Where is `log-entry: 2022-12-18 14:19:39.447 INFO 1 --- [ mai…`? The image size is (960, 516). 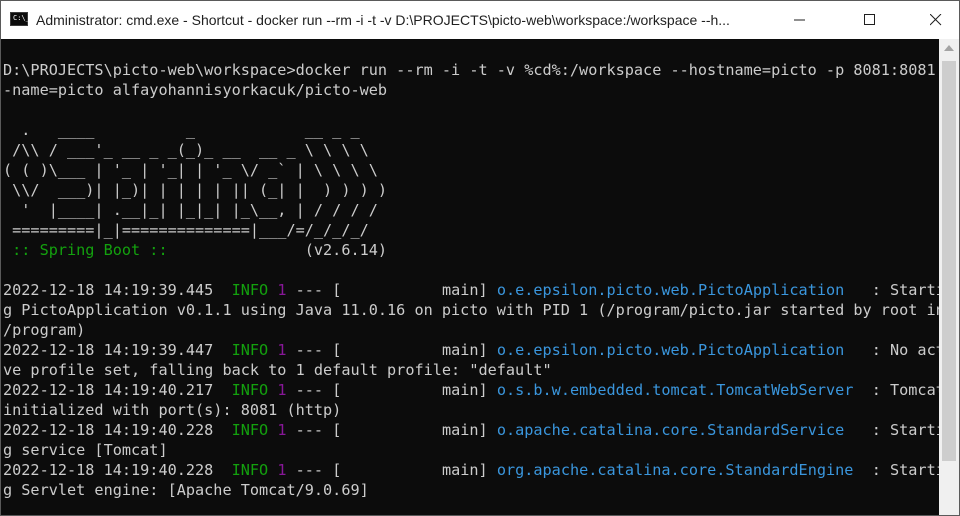
log-entry: 2022-12-18 14:19:39.447 INFO 1 --- [ mai… is located at coordinates (471, 350).